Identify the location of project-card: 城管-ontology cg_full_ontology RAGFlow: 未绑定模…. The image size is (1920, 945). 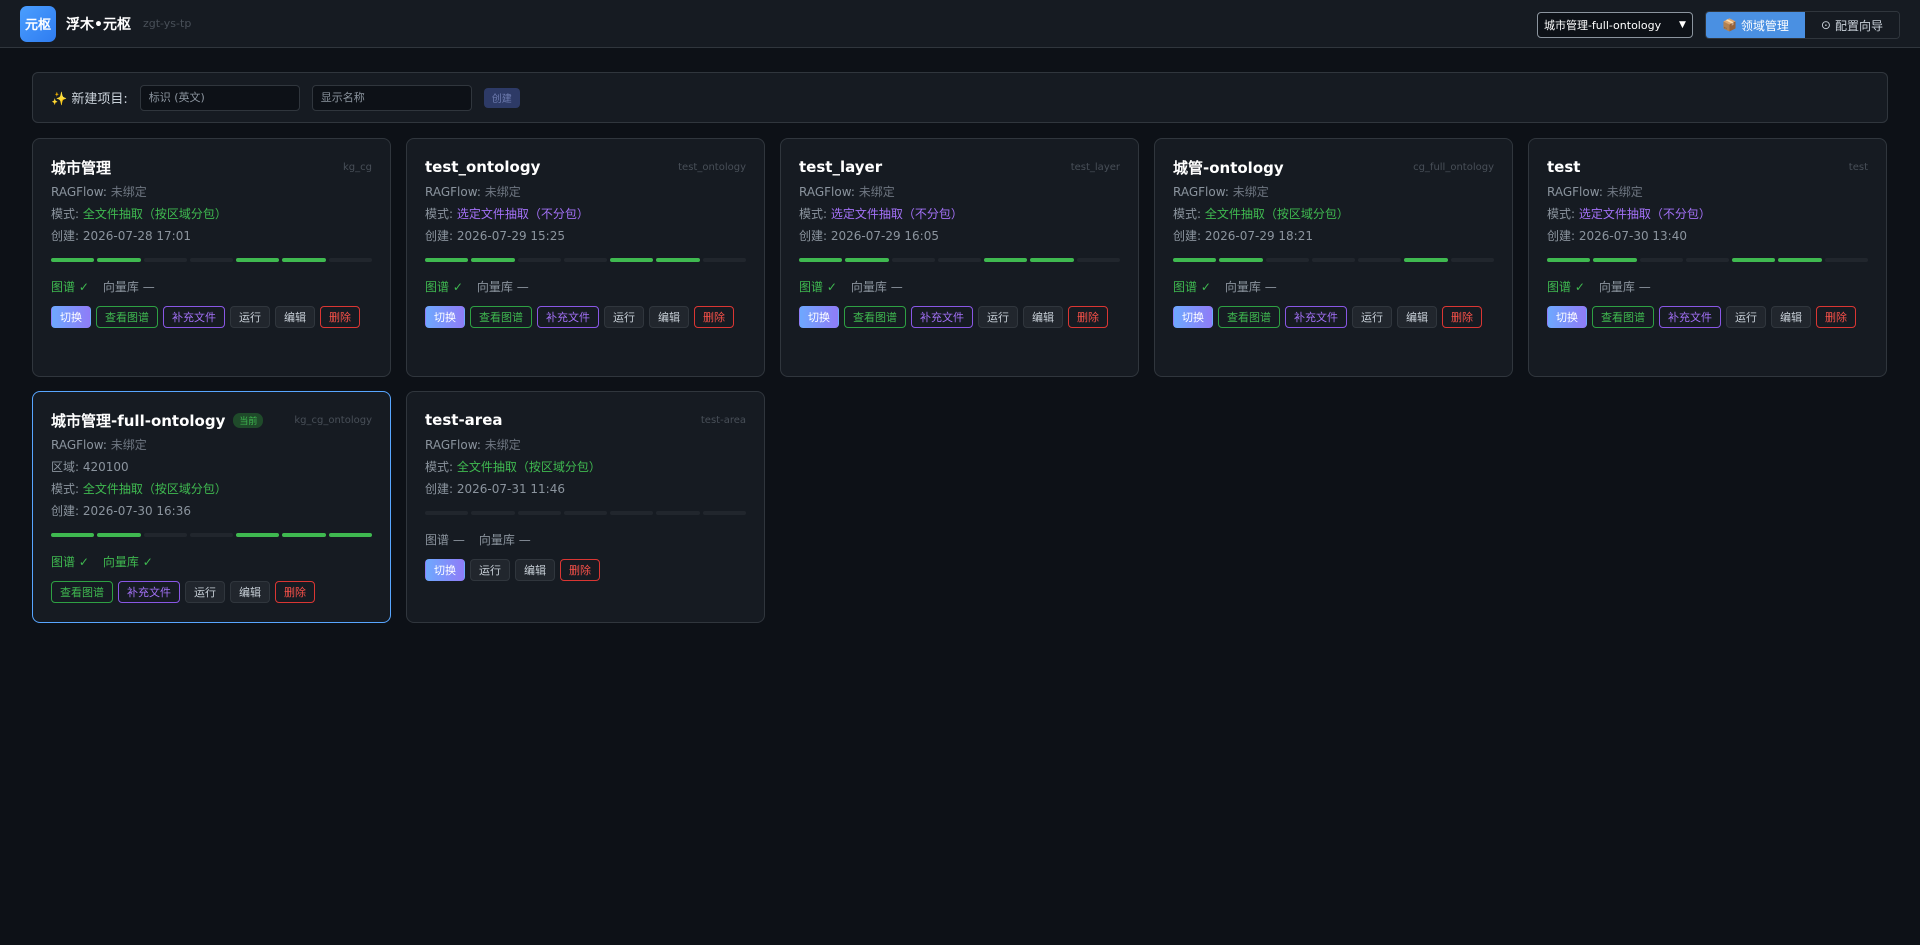
(1333, 257).